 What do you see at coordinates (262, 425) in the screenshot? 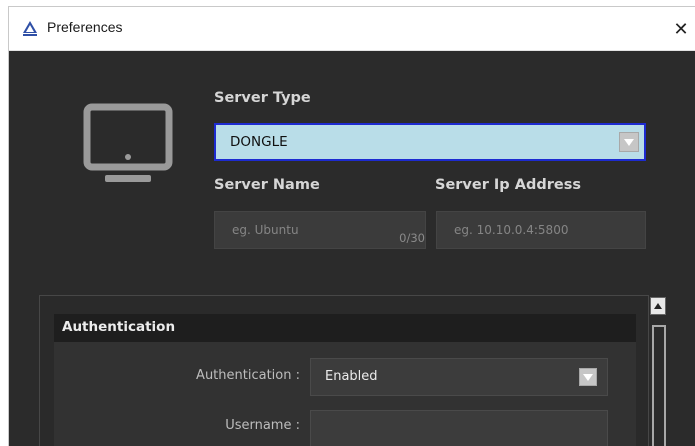
I see `username-label: Username :` at bounding box center [262, 425].